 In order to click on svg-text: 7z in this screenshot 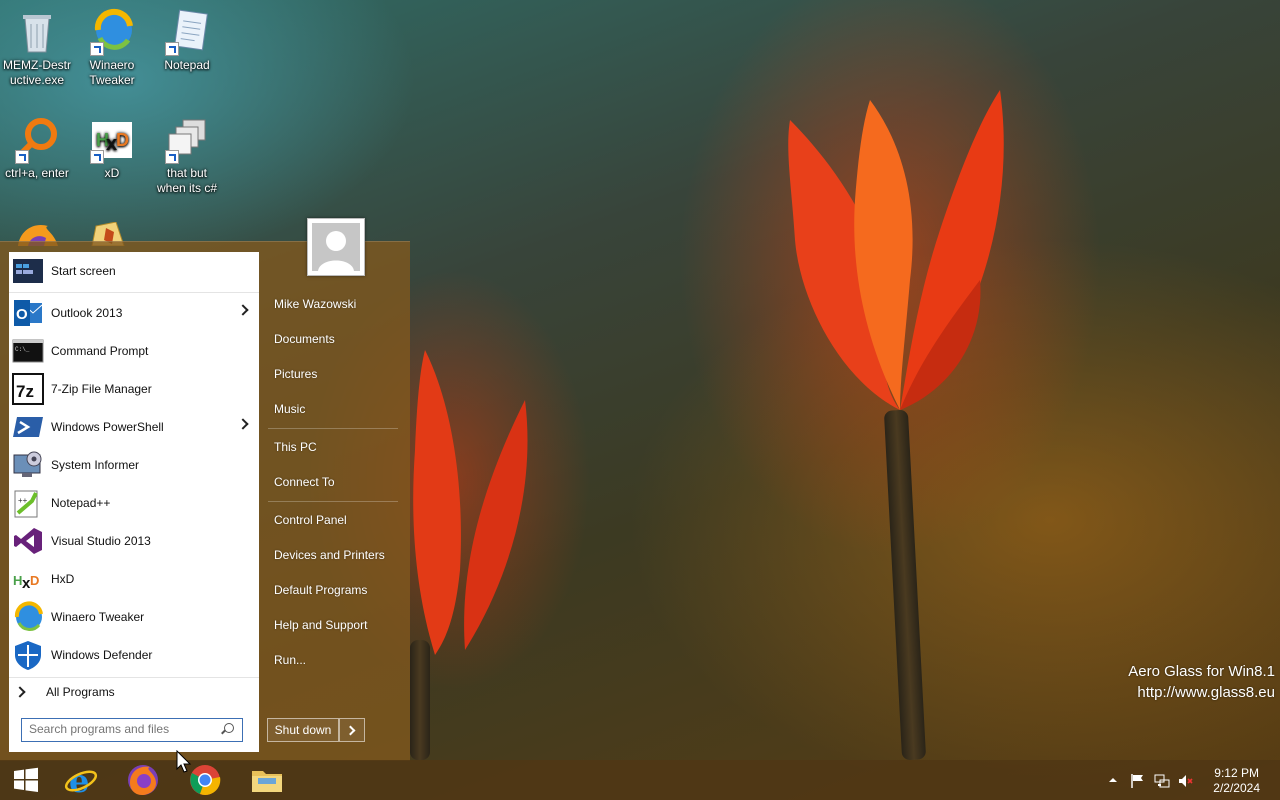, I will do `click(25, 391)`.